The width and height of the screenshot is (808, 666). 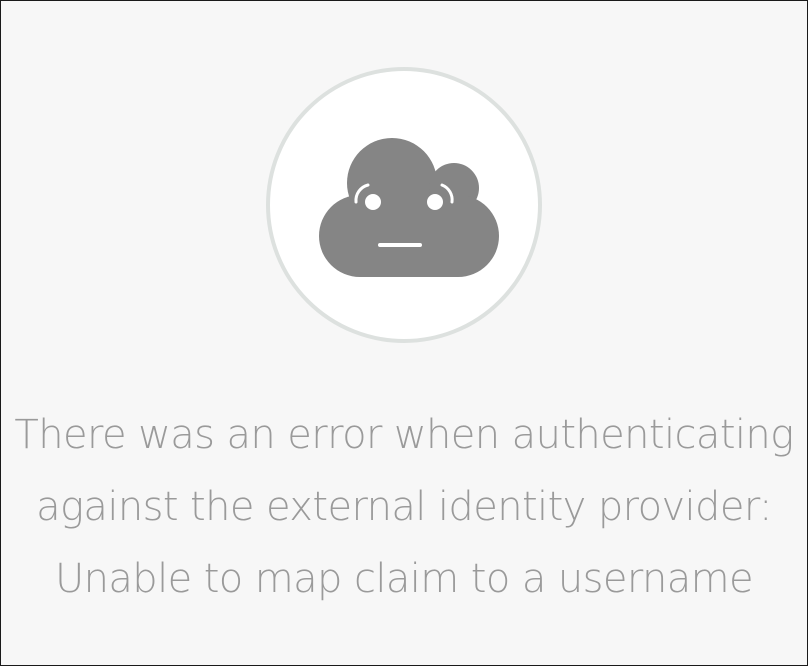 I want to click on error-message-line-2: against the external identity provider:, so click(x=404, y=507).